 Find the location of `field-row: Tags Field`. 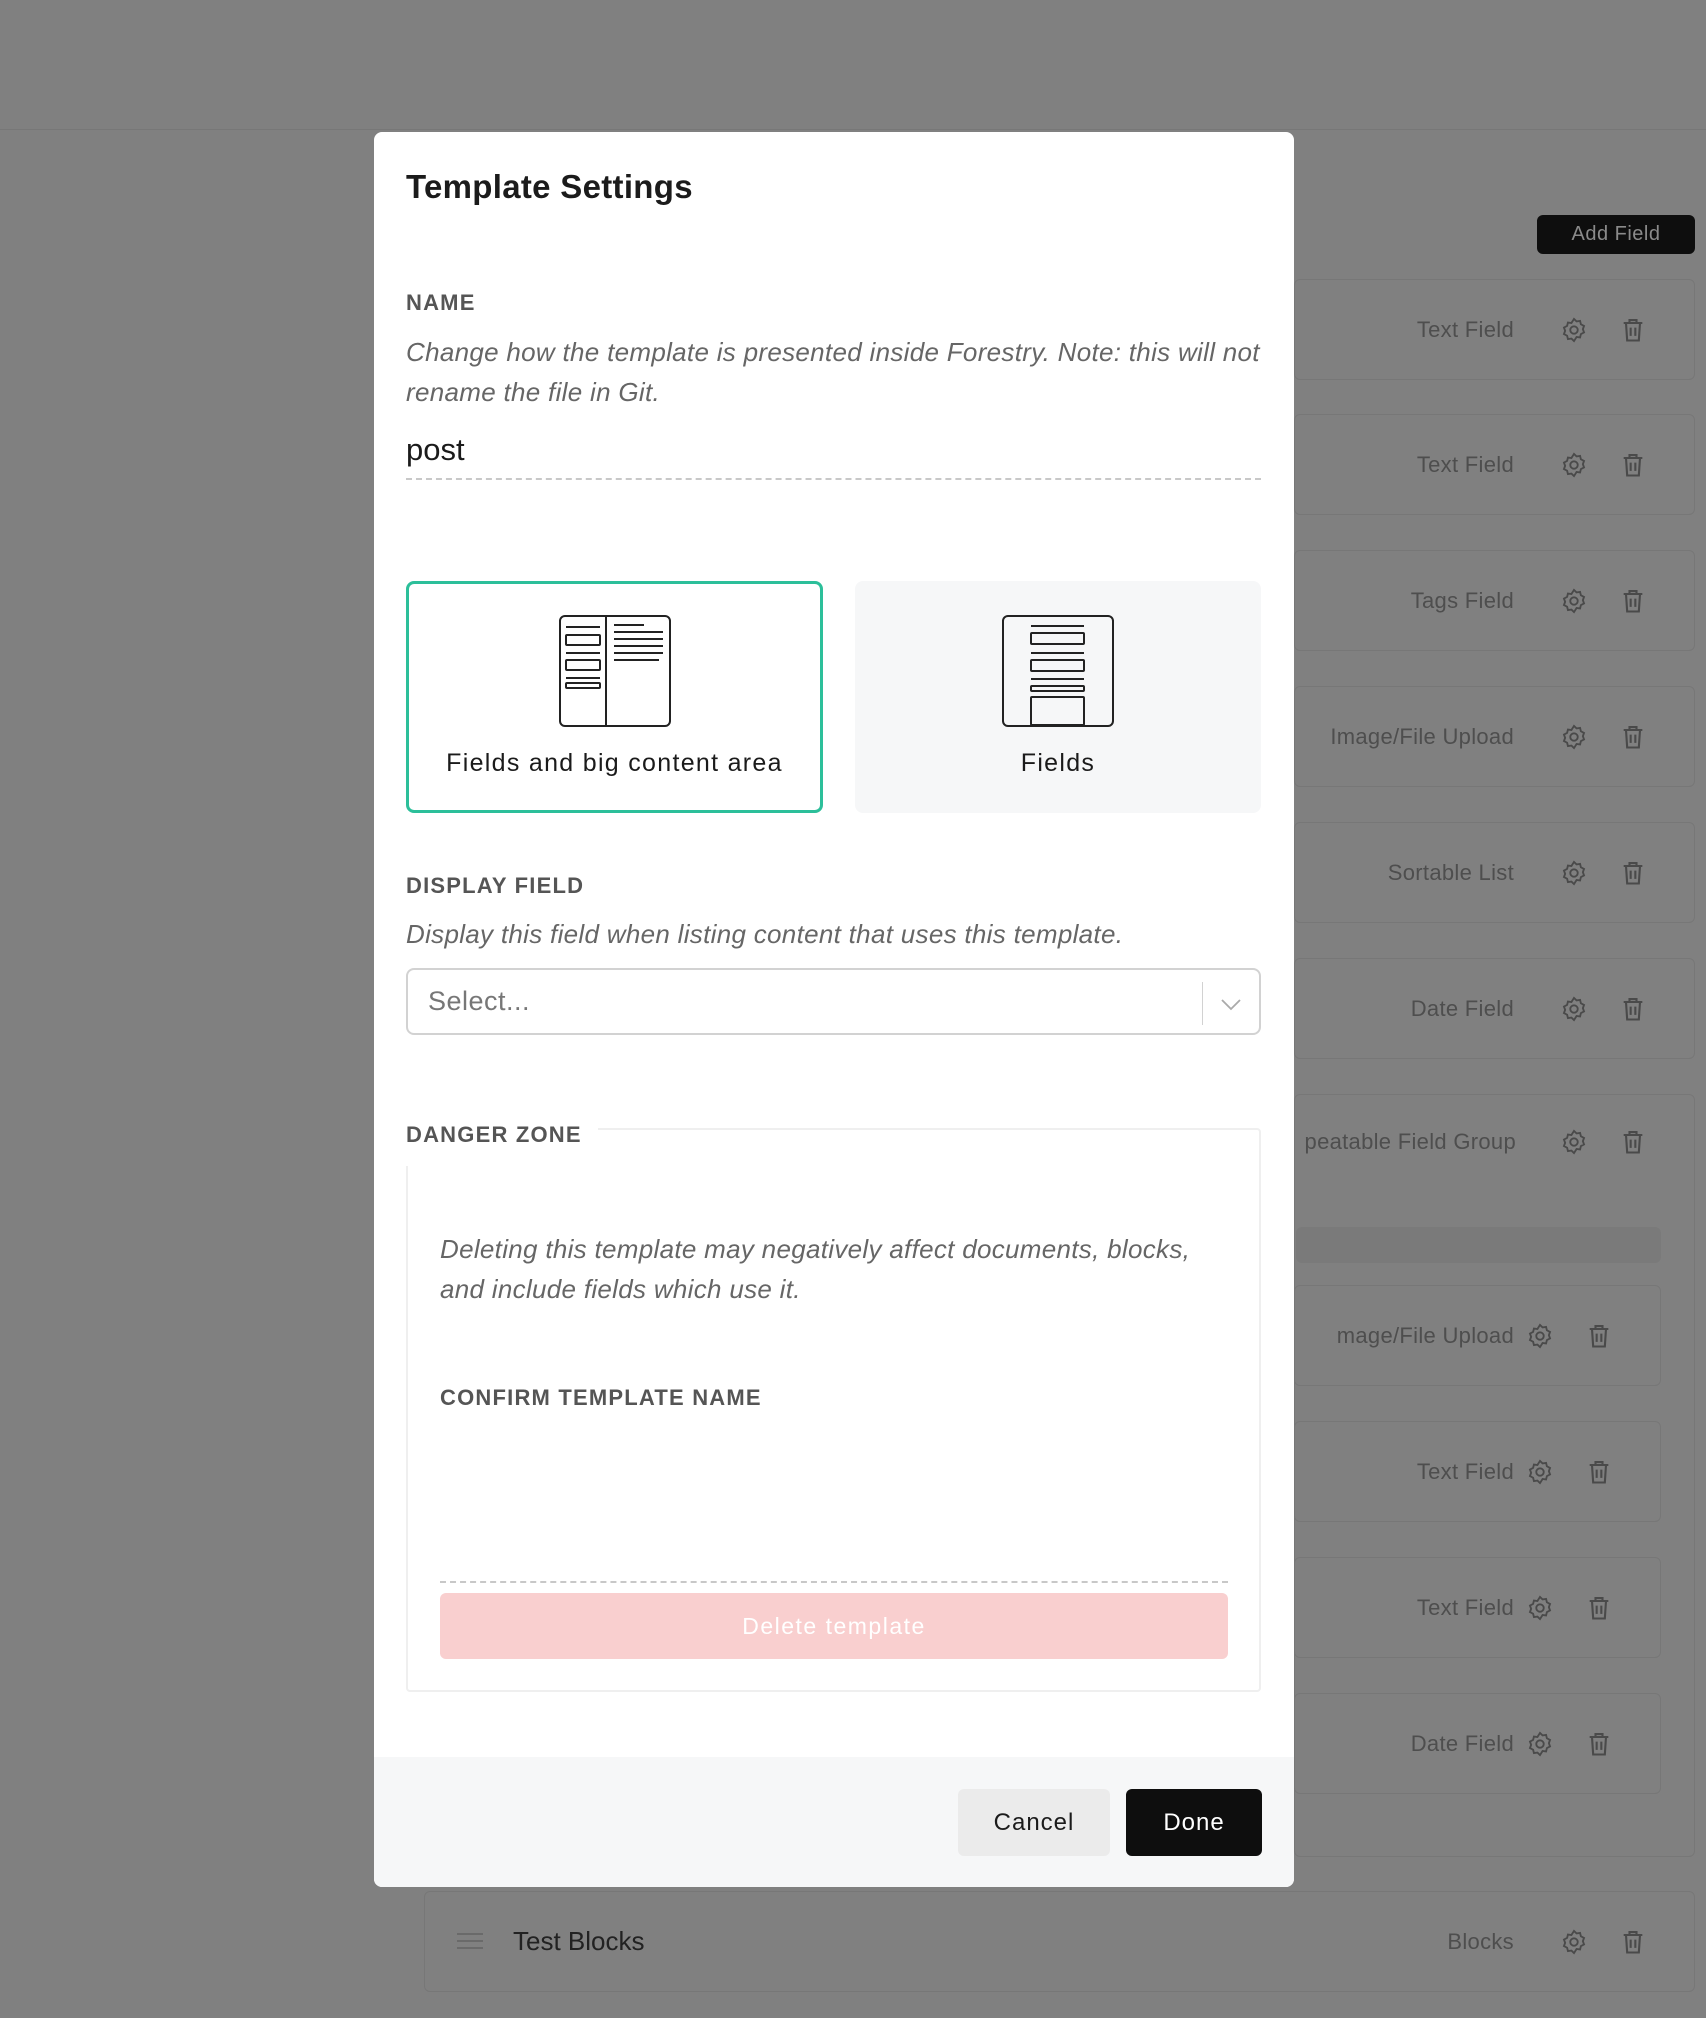

field-row: Tags Field is located at coordinates (1494, 600).